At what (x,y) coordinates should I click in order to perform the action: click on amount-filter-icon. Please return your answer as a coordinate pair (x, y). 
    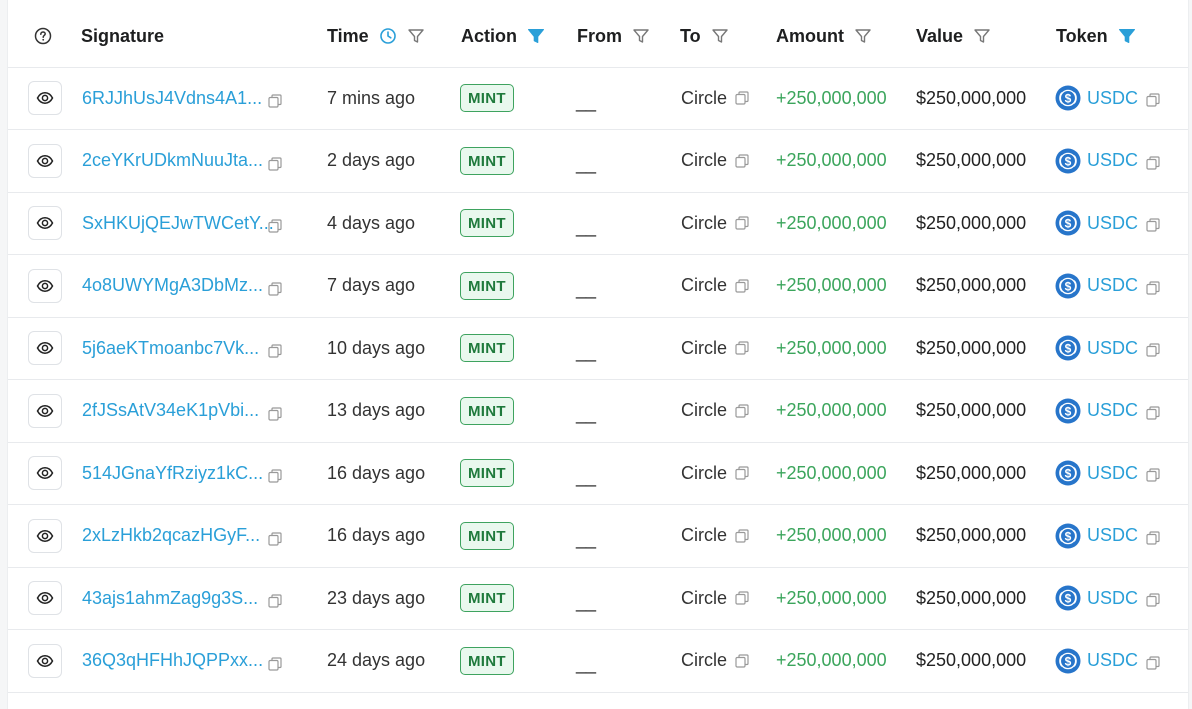
    Looking at the image, I should click on (863, 36).